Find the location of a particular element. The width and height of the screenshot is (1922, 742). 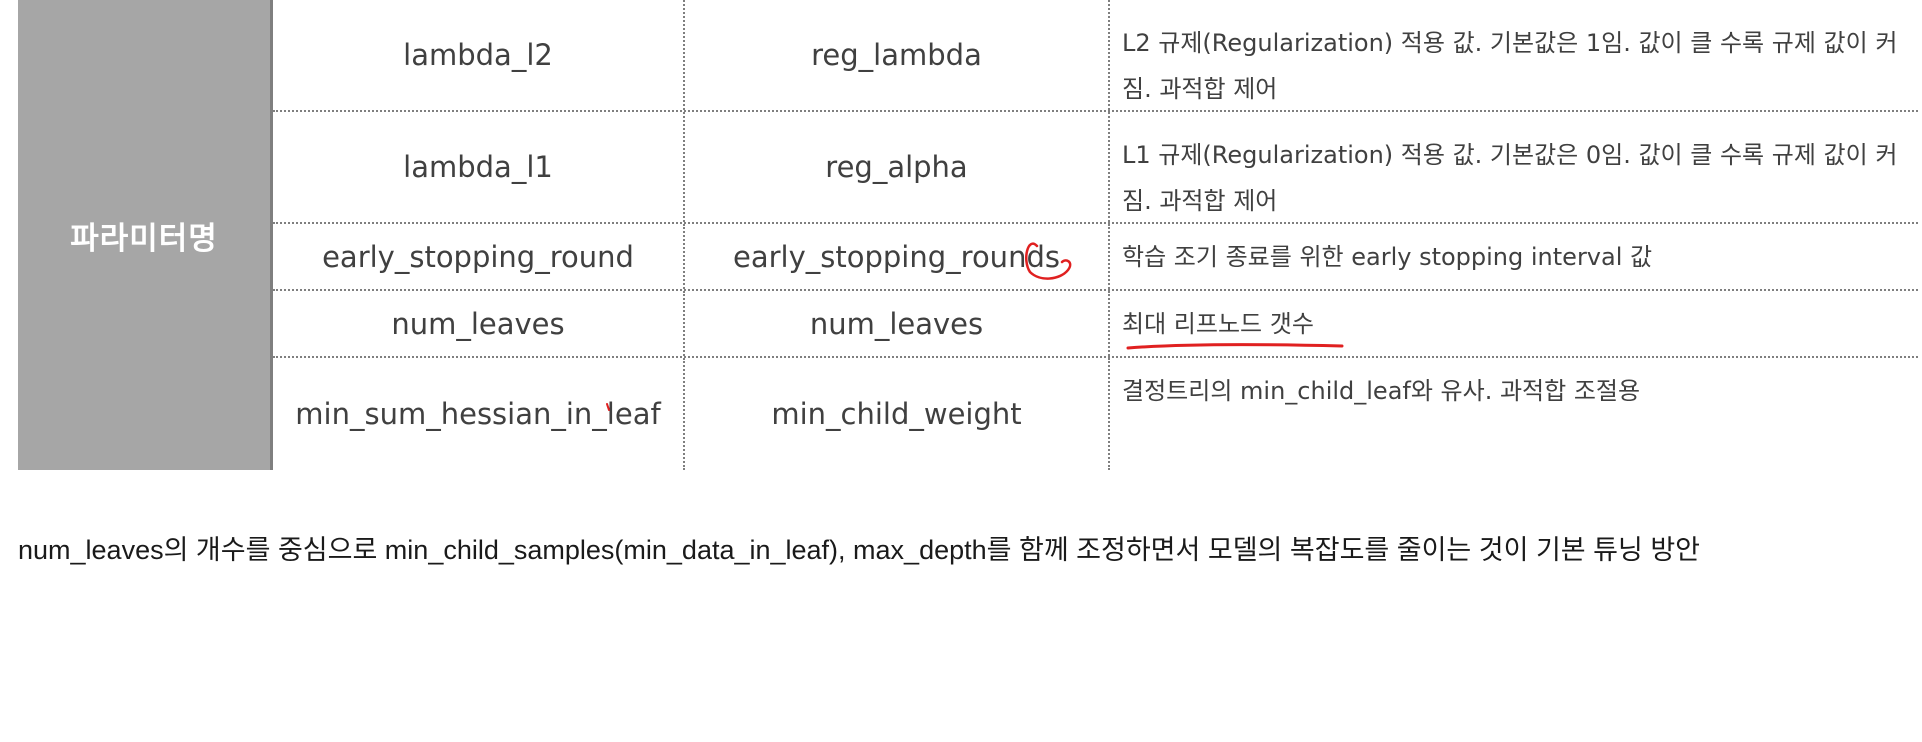

lightgbm-param-cell: min_sum_hessian_in_leaf is located at coordinates (479, 414).